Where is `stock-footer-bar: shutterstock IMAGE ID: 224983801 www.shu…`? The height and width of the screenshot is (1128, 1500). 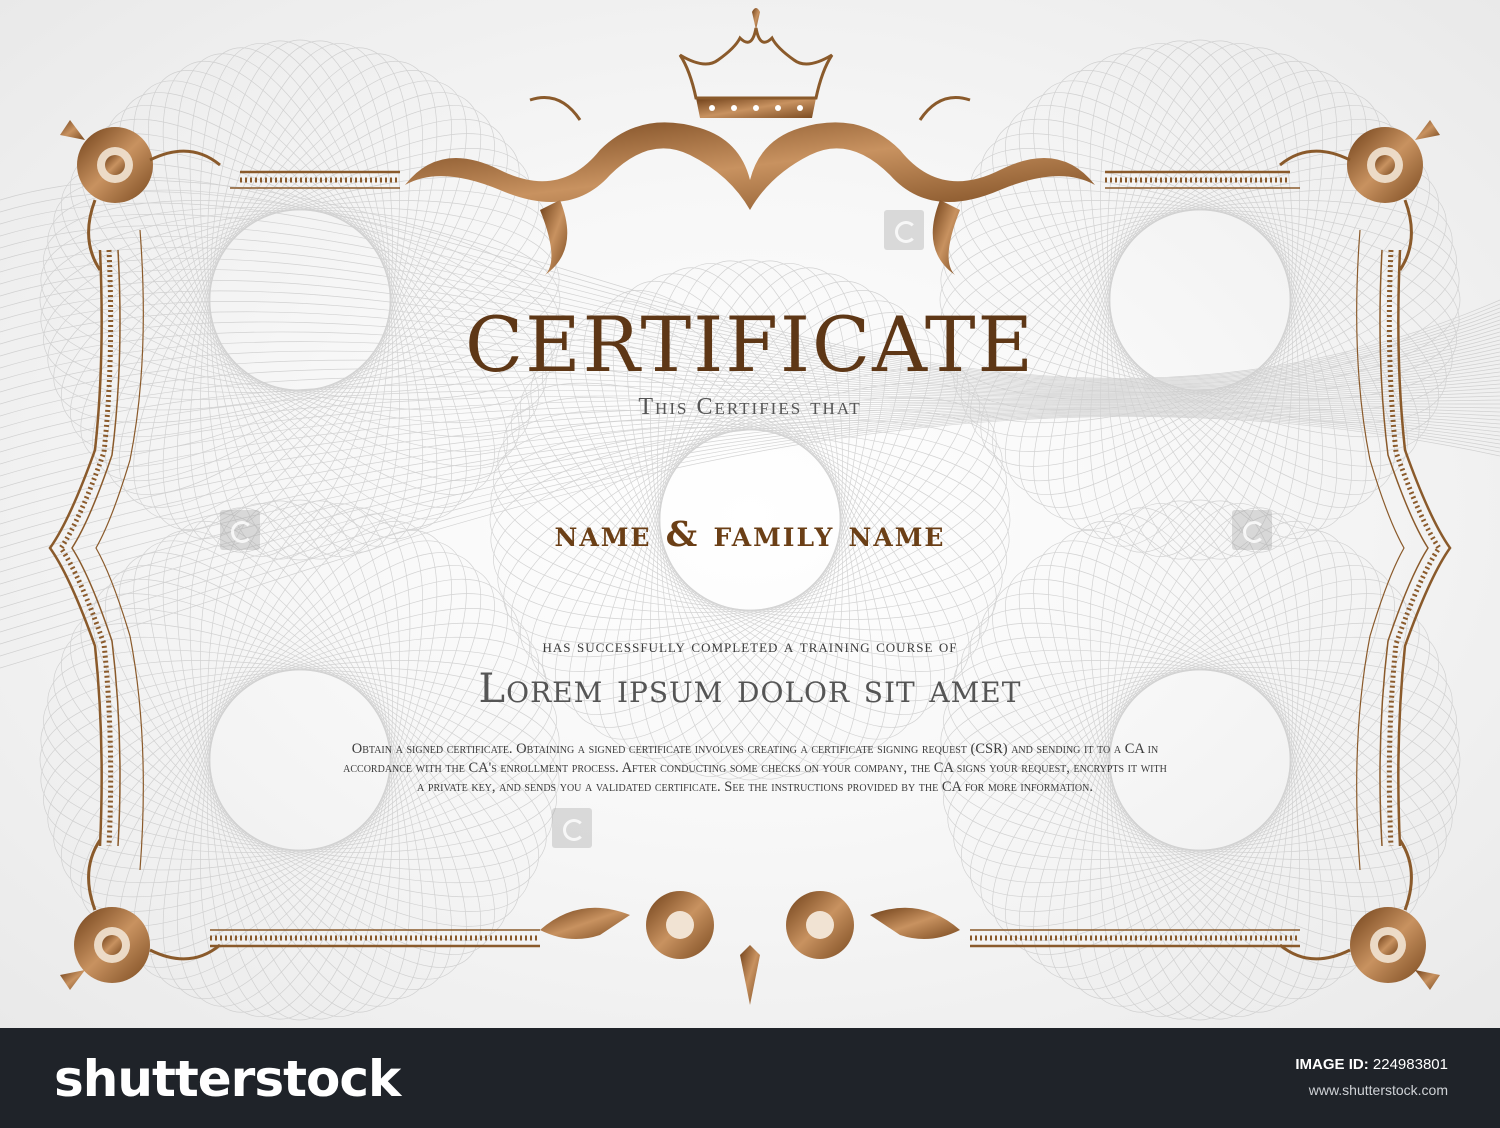
stock-footer-bar: shutterstock IMAGE ID: 224983801 www.shu… is located at coordinates (750, 1078).